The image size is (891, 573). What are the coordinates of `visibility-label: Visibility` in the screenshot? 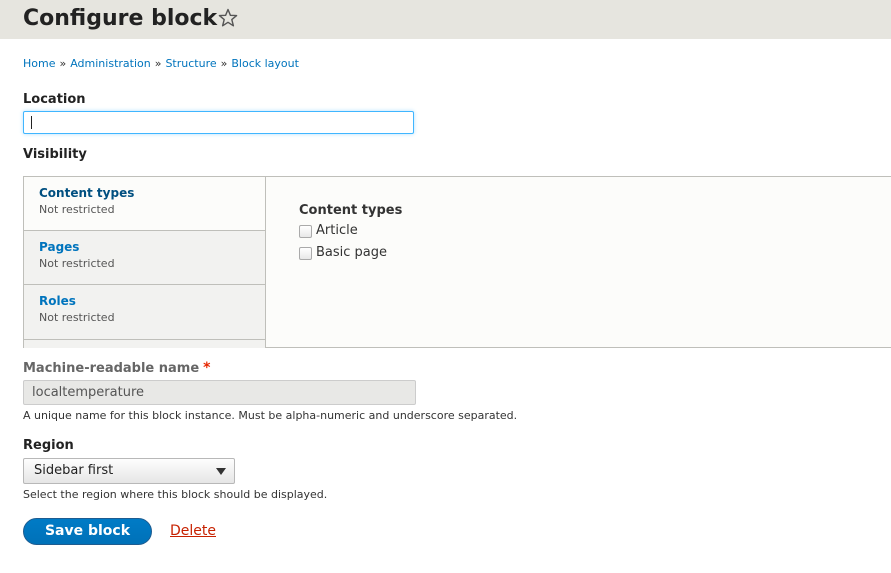 It's located at (55, 154).